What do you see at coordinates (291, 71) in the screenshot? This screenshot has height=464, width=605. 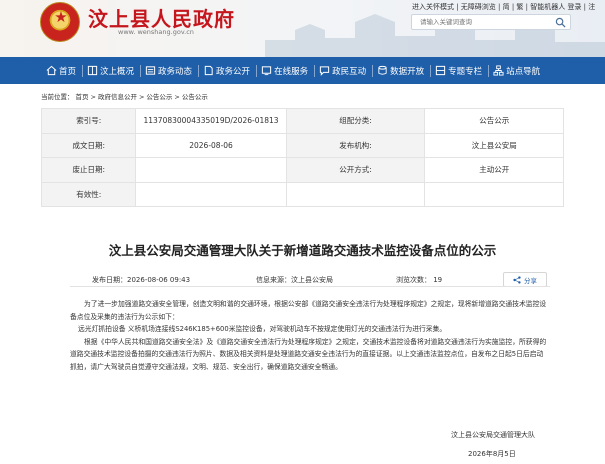 I see `nav-label: 在线服务` at bounding box center [291, 71].